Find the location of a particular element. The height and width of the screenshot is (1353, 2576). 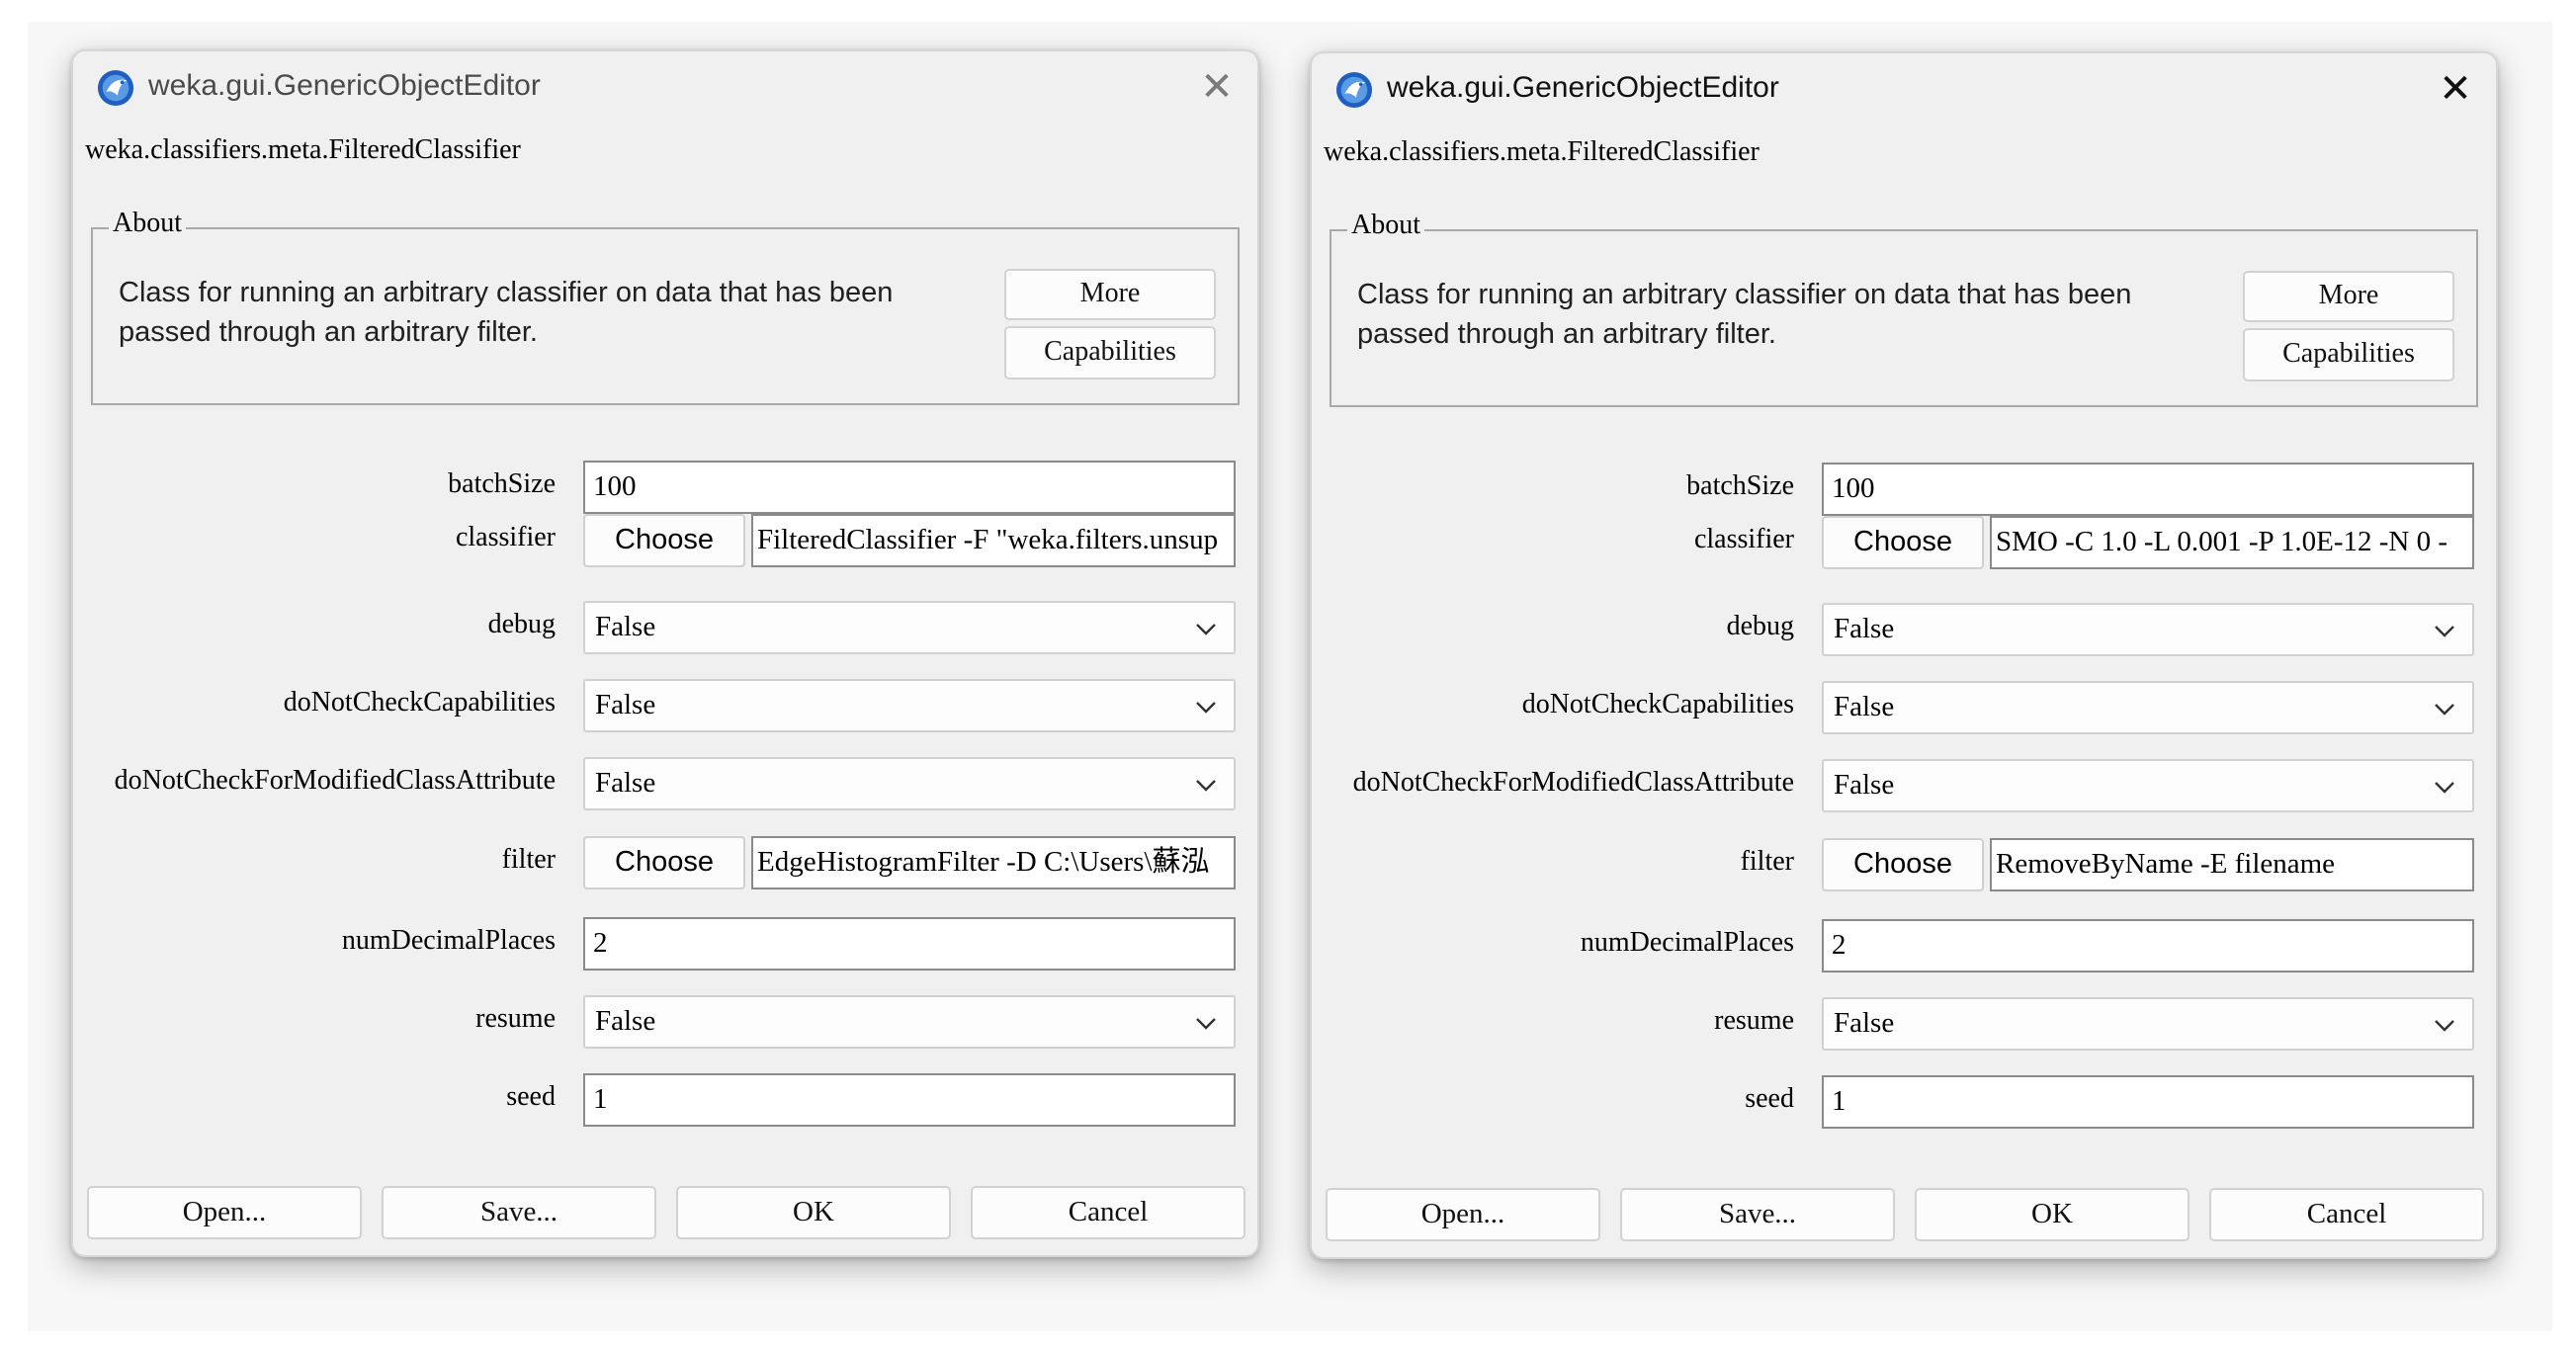

window-title: weka.gui.GenericObjectEditor is located at coordinates (344, 85).